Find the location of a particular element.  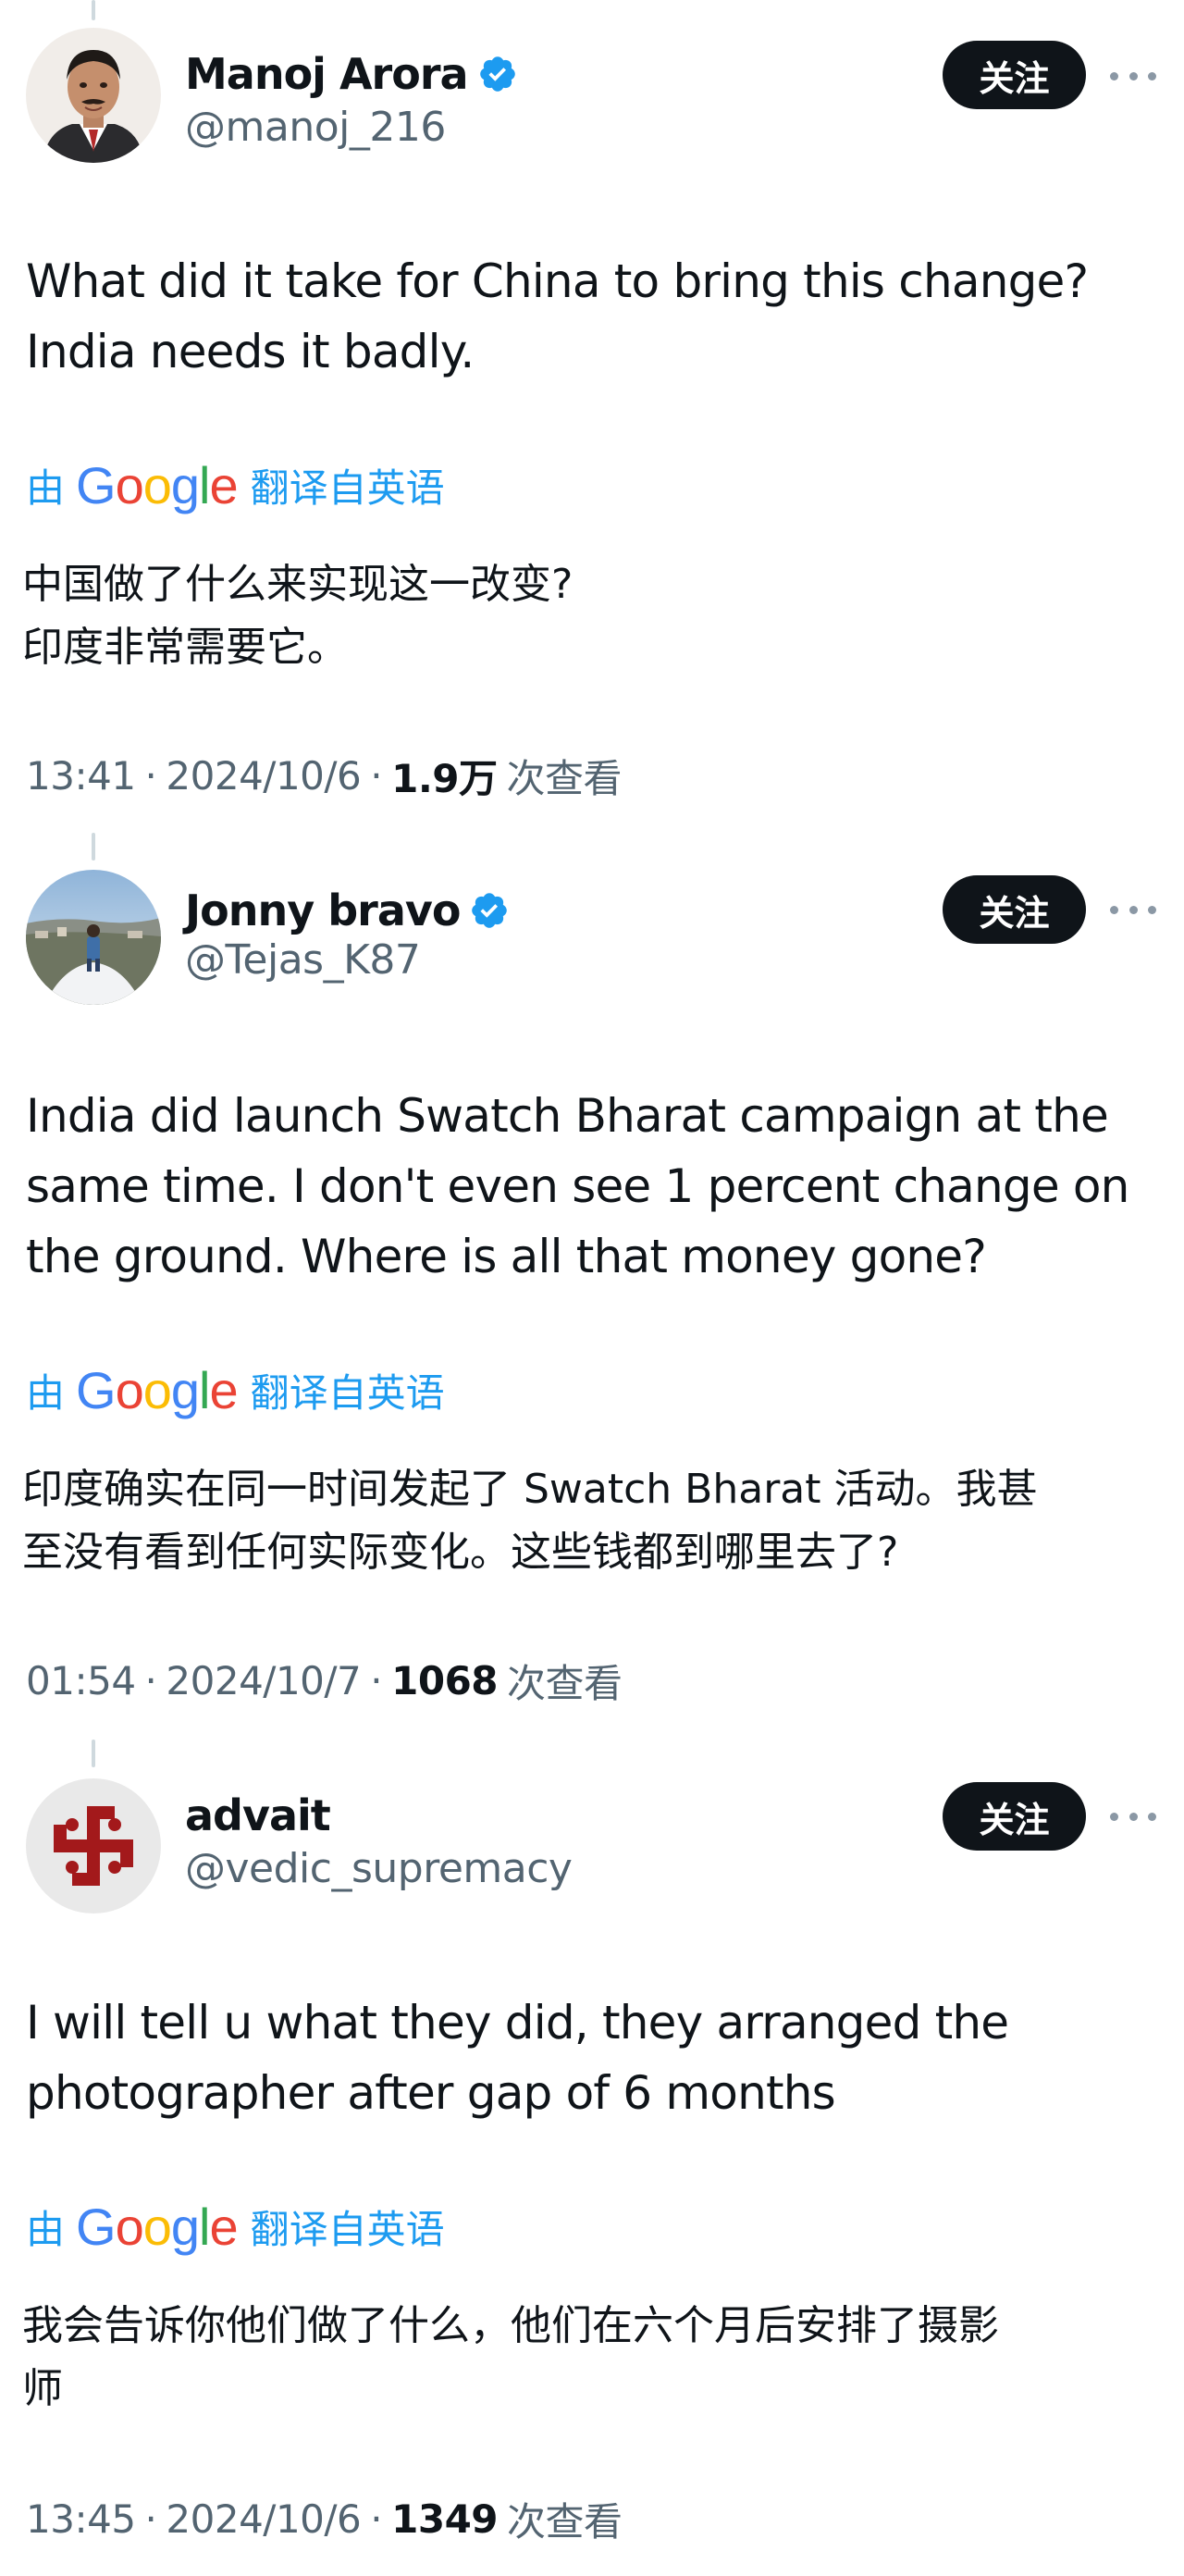

handle: @Tejas_K87 is located at coordinates (303, 960).